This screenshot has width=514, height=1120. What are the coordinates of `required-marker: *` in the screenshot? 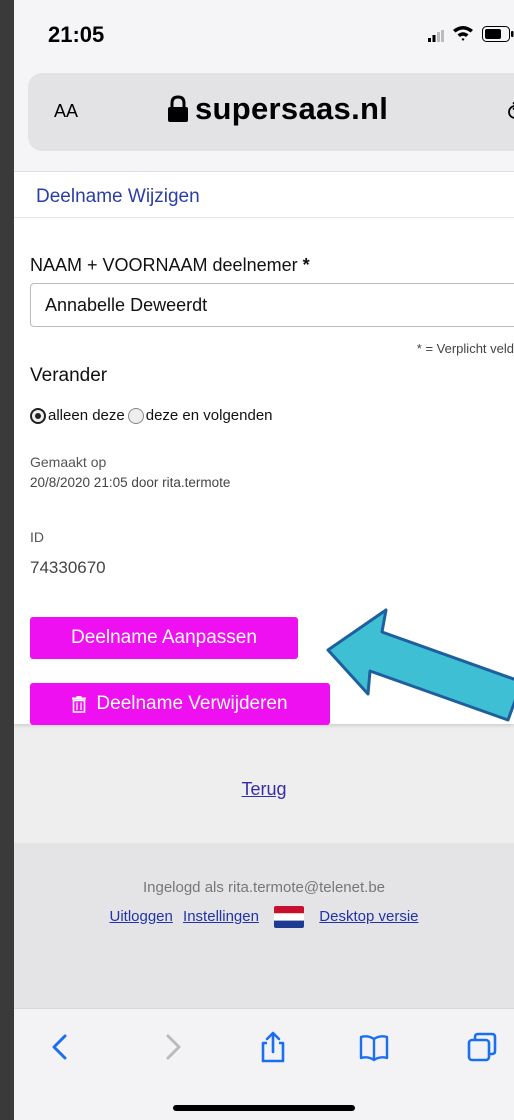 It's located at (306, 265).